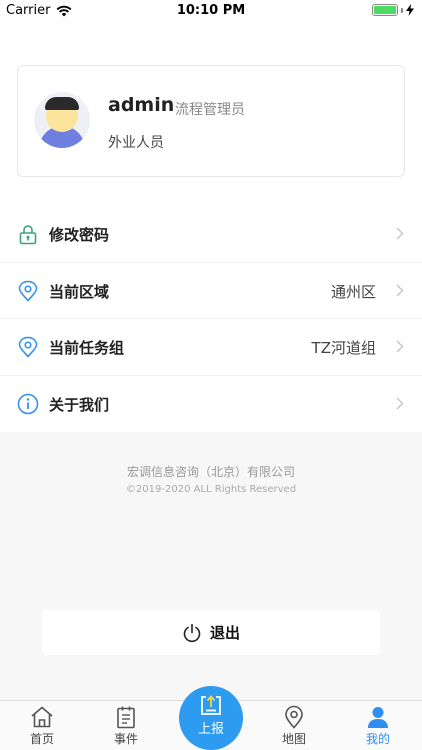 This screenshot has width=422, height=750. I want to click on tab-label: 事件, so click(125, 739).